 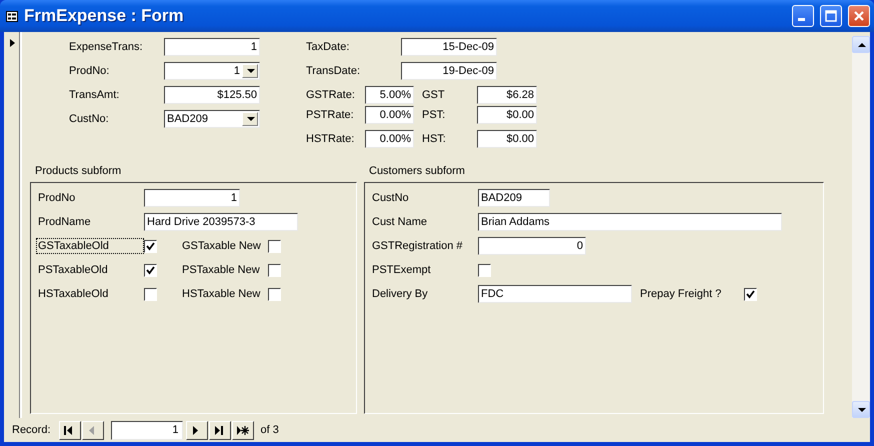 What do you see at coordinates (212, 119) in the screenshot?
I see `combo-box: BAD209` at bounding box center [212, 119].